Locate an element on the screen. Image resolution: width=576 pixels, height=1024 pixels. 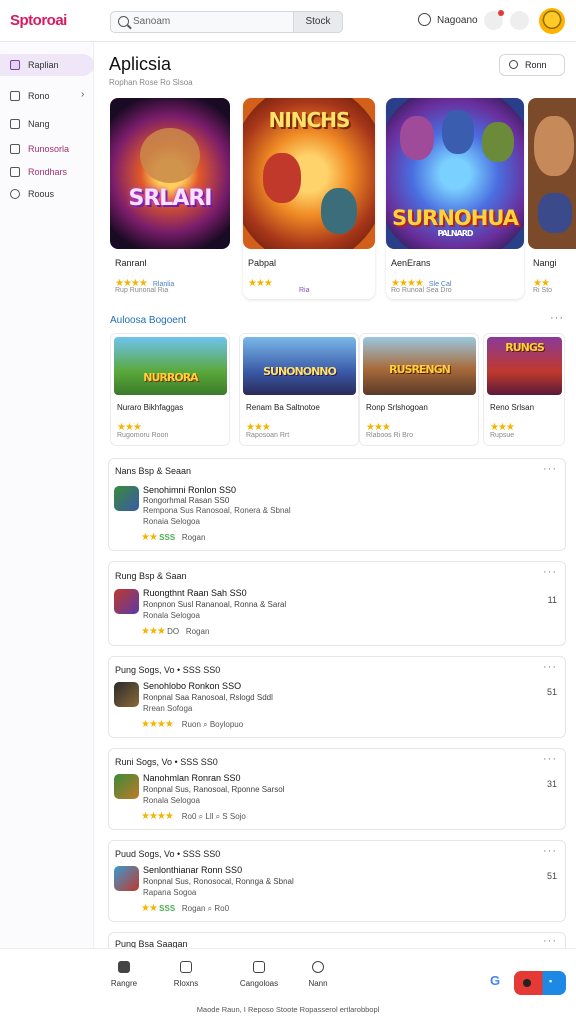
mode-toggle: ▪ is located at coordinates (540, 983).